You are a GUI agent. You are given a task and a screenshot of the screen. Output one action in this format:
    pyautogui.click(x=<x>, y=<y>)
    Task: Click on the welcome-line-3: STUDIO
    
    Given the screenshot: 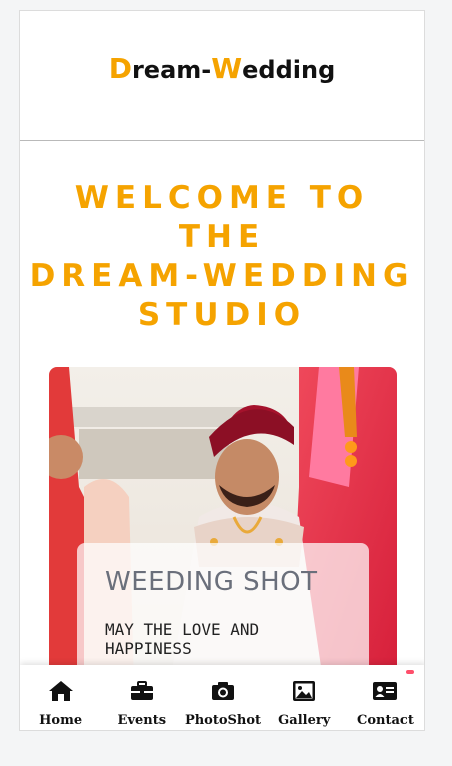 What is the action you would take?
    pyautogui.click(x=222, y=315)
    